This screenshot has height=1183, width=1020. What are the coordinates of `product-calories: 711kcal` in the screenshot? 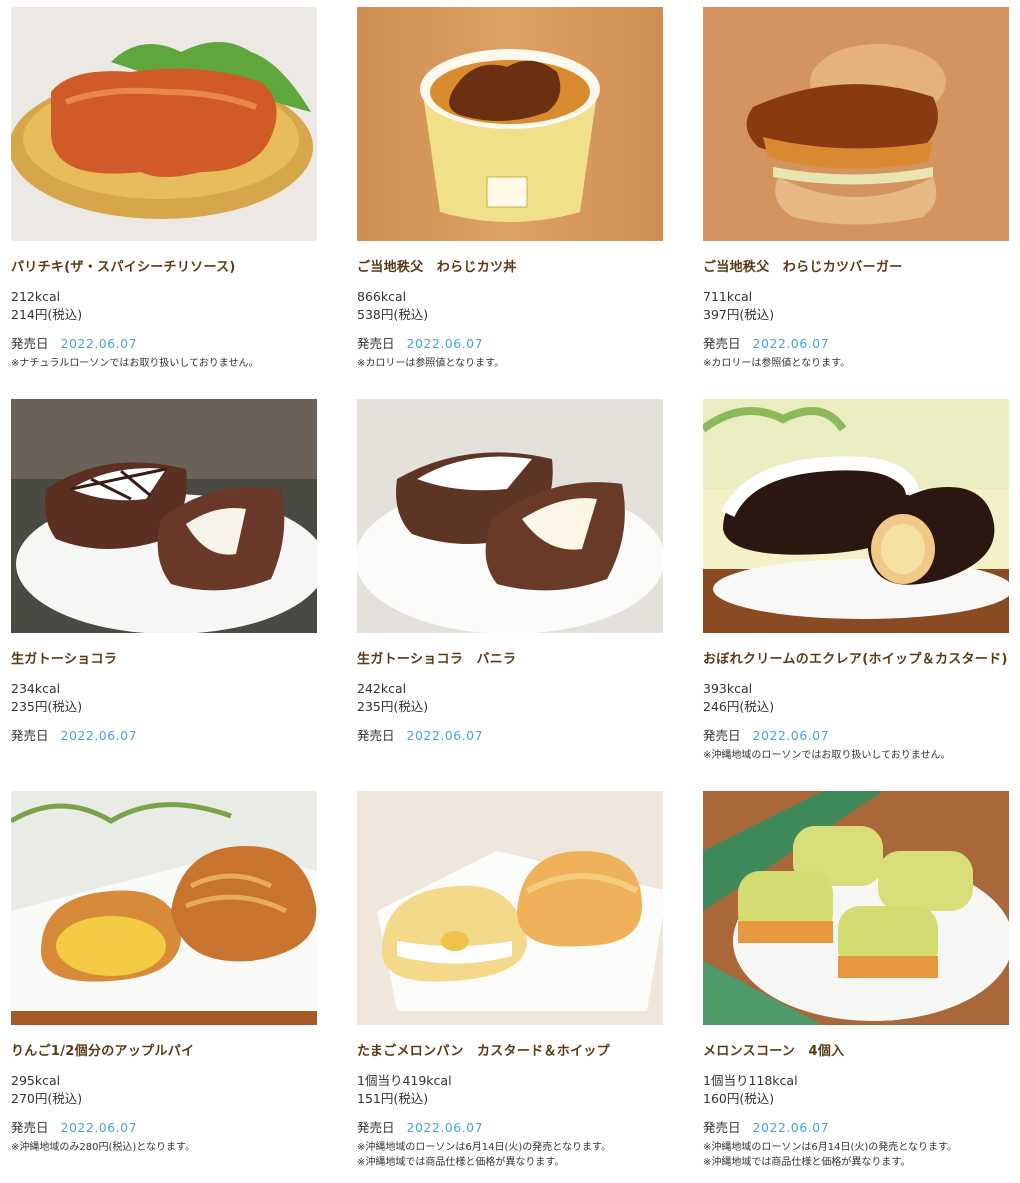 It's located at (728, 296).